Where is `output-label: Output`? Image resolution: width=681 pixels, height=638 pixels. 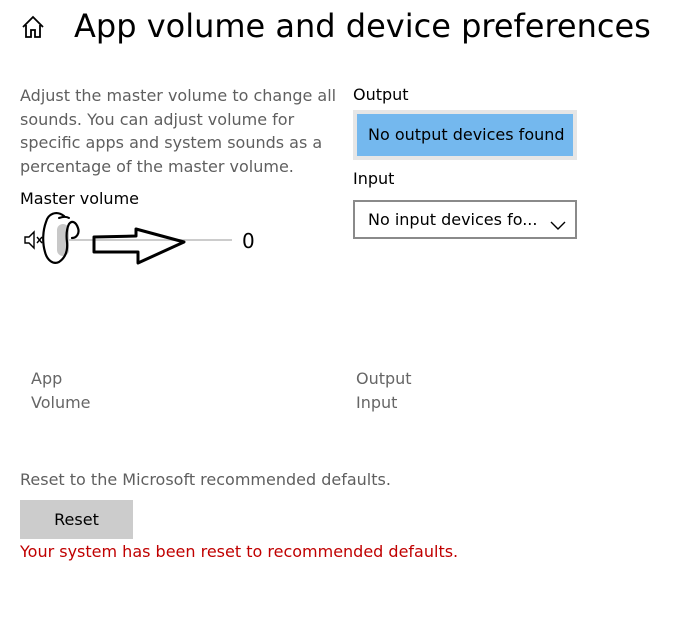
output-label: Output is located at coordinates (381, 94).